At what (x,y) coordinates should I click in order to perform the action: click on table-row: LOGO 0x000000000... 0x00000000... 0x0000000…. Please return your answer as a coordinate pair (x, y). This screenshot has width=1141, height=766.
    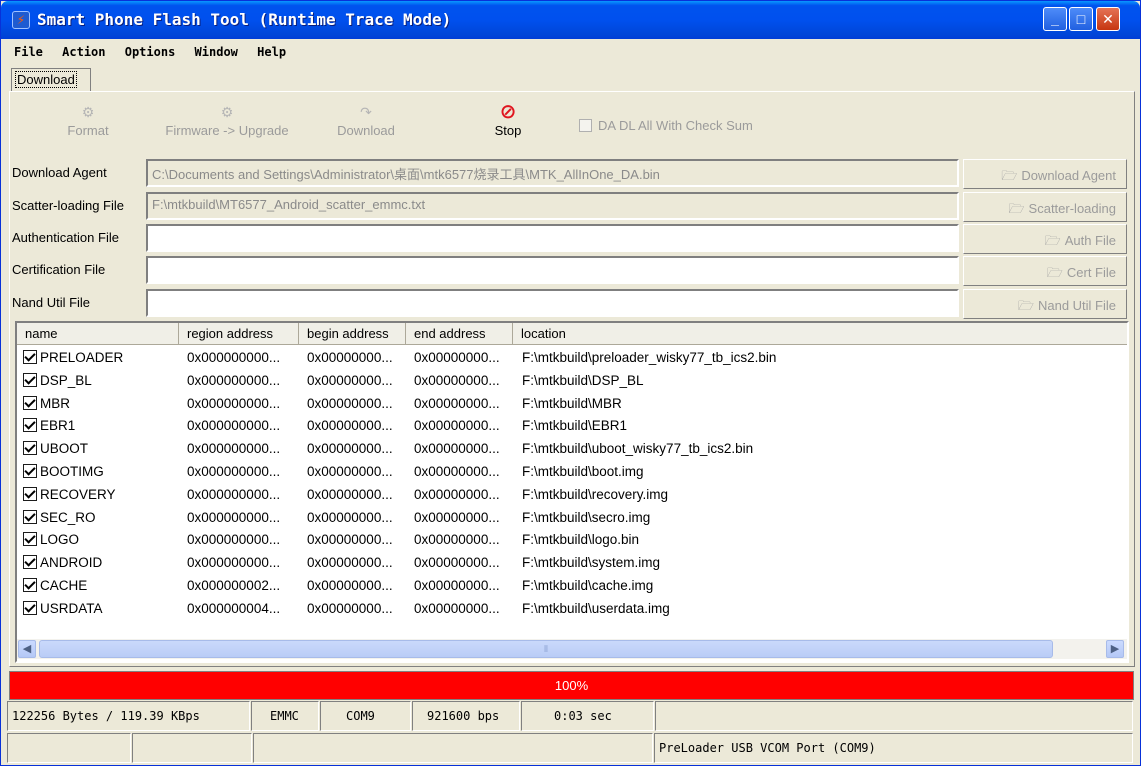
    Looking at the image, I should click on (572, 540).